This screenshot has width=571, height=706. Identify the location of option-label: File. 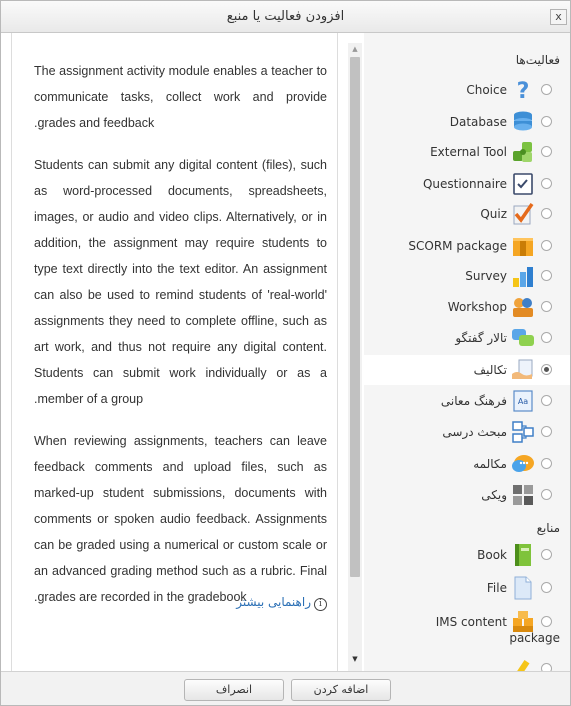
(496, 588).